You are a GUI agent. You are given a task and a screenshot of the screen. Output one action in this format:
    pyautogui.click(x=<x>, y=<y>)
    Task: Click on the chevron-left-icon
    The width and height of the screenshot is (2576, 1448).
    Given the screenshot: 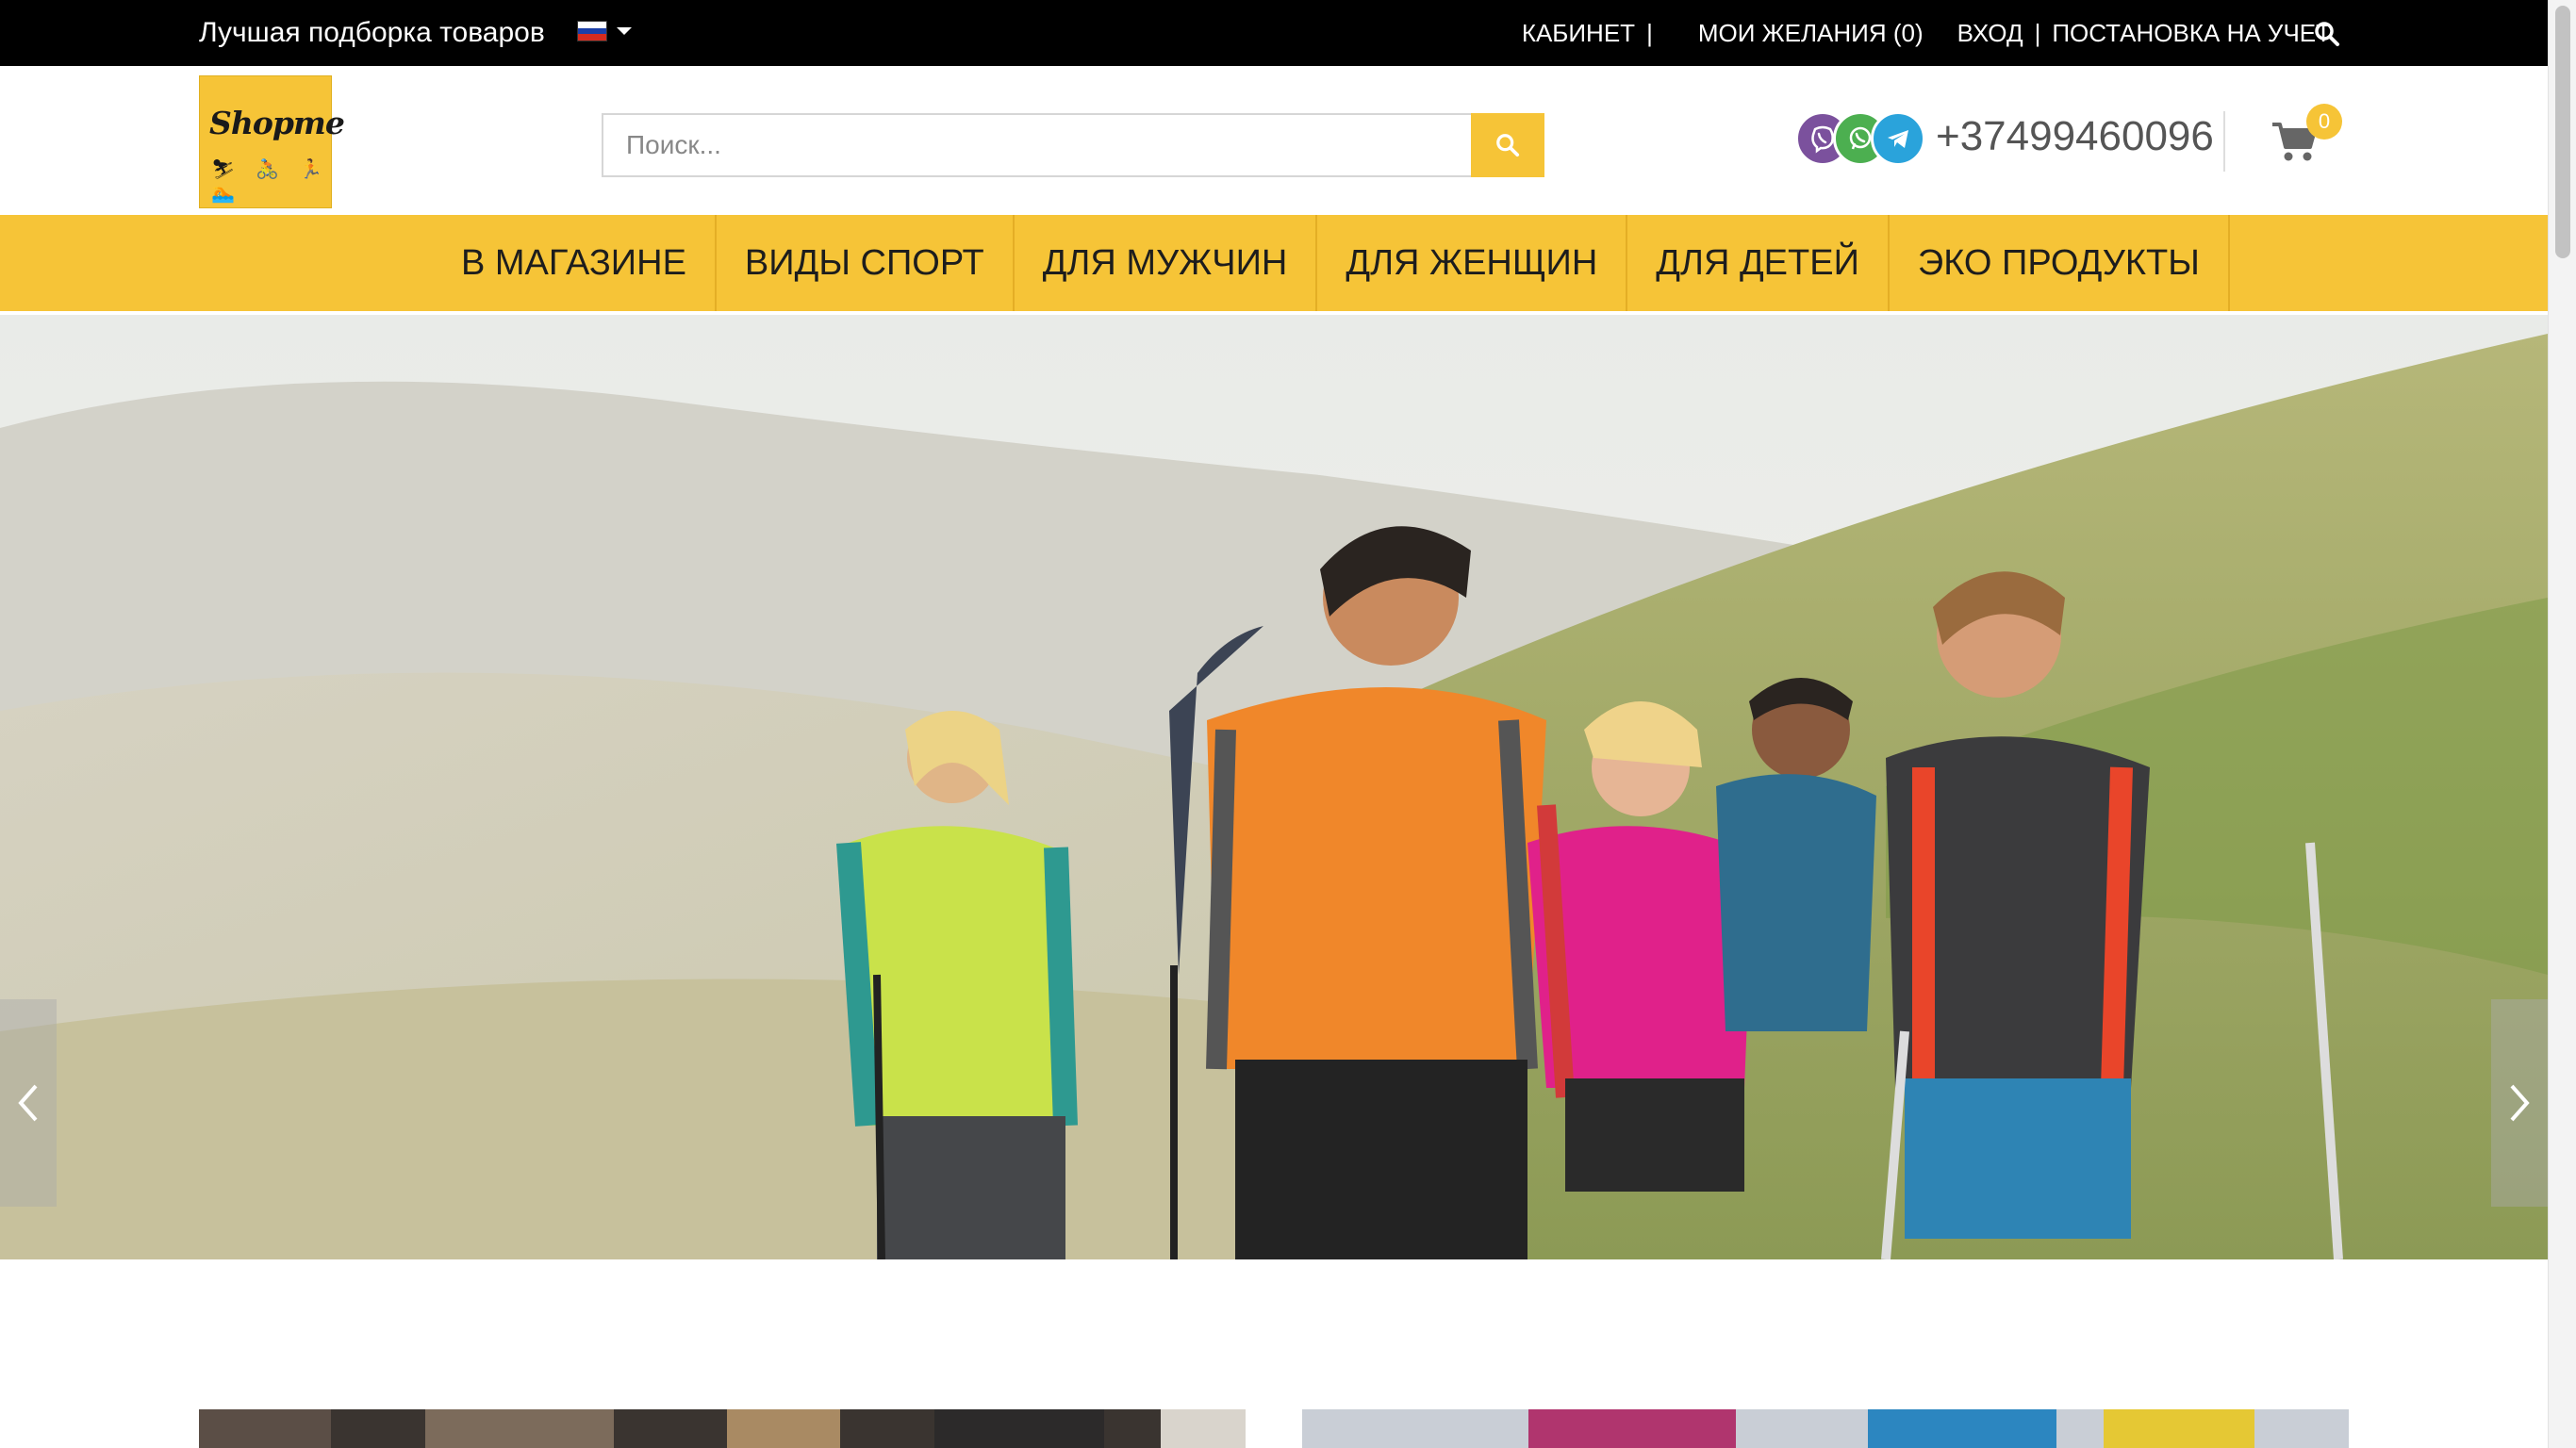 What is the action you would take?
    pyautogui.click(x=28, y=1103)
    